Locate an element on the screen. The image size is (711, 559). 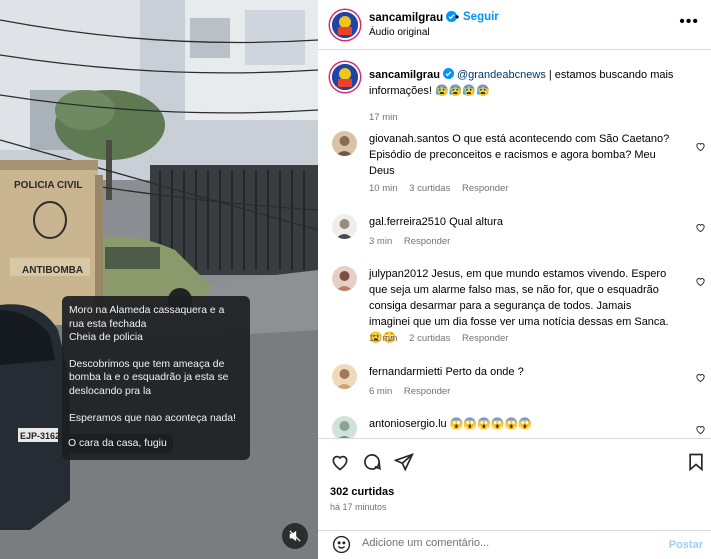
overlay-line-5: O cara da casa, fugiu is located at coordinates (117, 443).